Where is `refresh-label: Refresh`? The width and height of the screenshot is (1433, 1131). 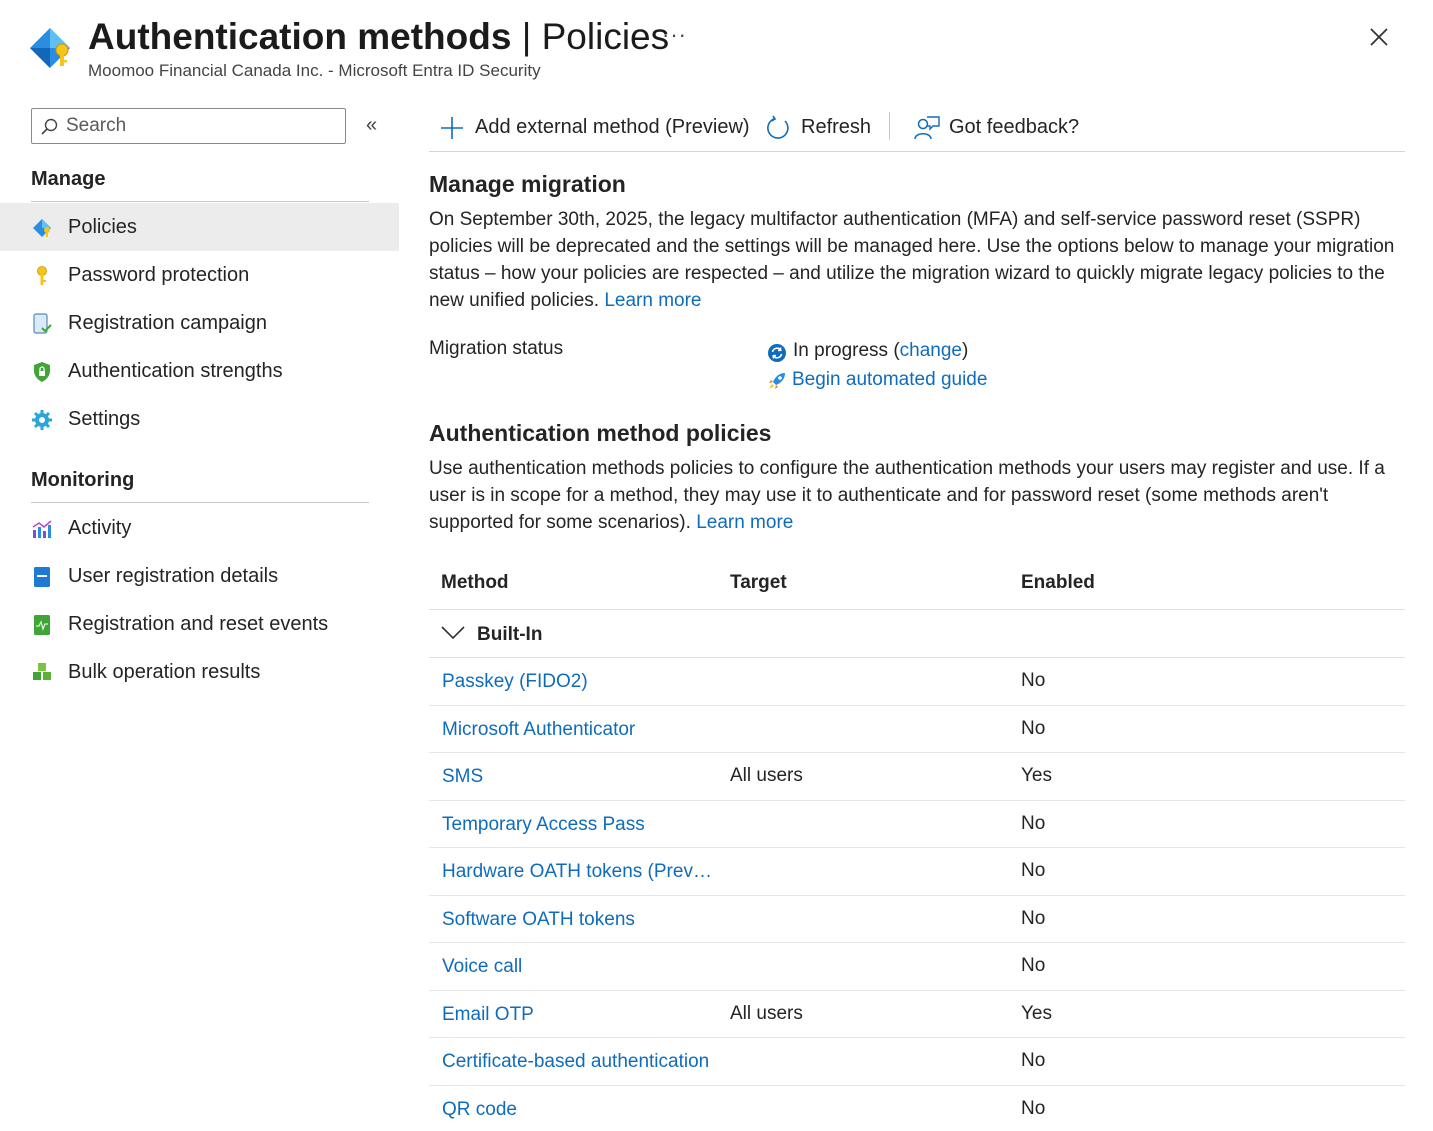 refresh-label: Refresh is located at coordinates (836, 127).